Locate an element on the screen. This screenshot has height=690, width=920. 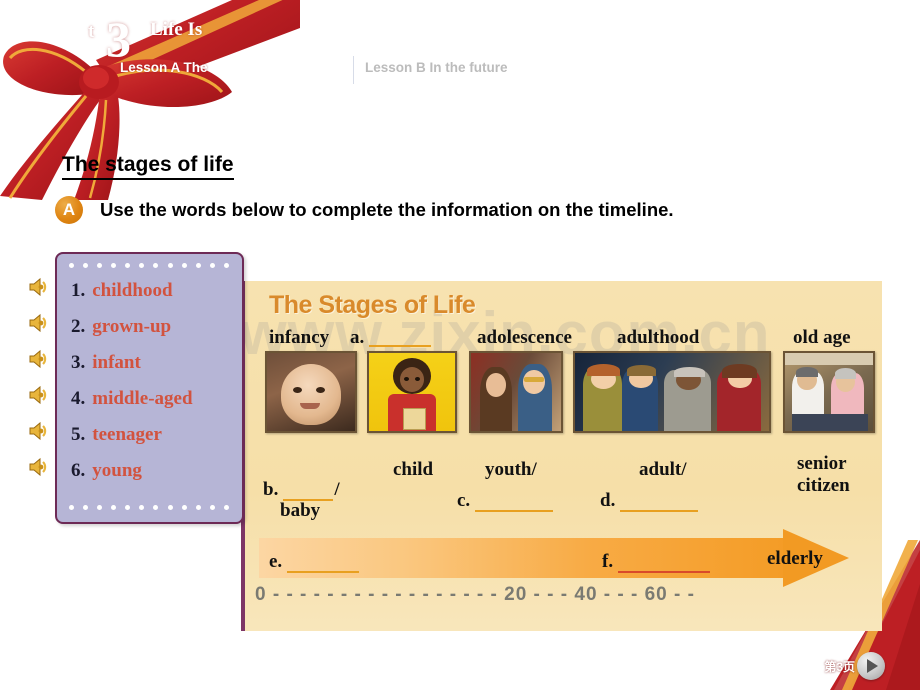
exercise-badge-a: A is located at coordinates (69, 210).